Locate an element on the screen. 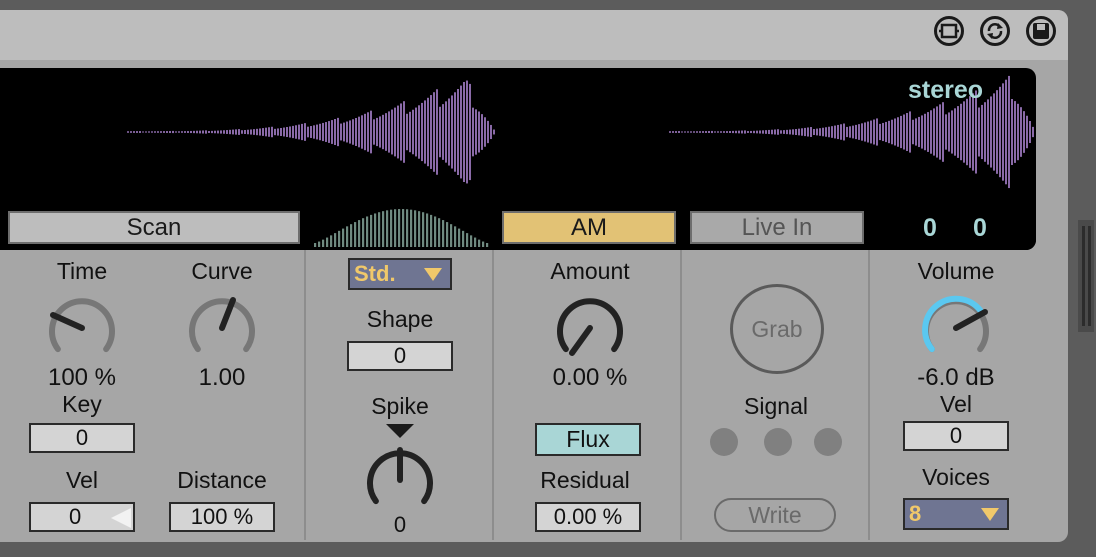 Image resolution: width=1096 pixels, height=557 pixels. position-right-value: 0 is located at coordinates (980, 228).